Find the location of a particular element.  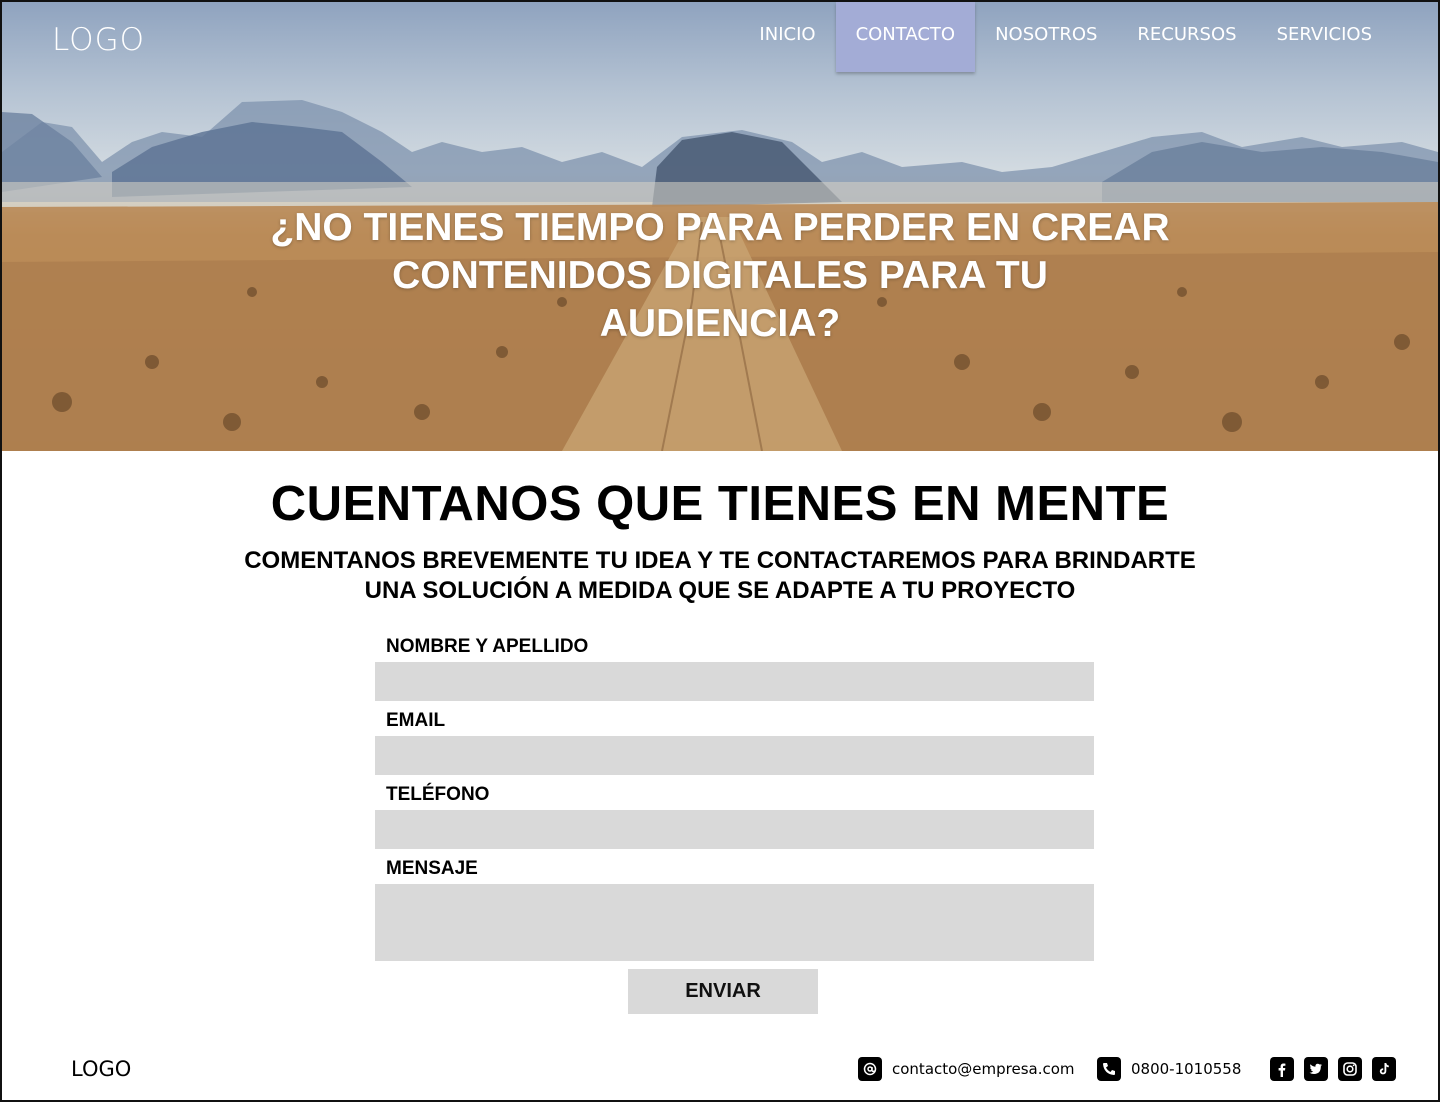

name-field is located at coordinates (734, 681).